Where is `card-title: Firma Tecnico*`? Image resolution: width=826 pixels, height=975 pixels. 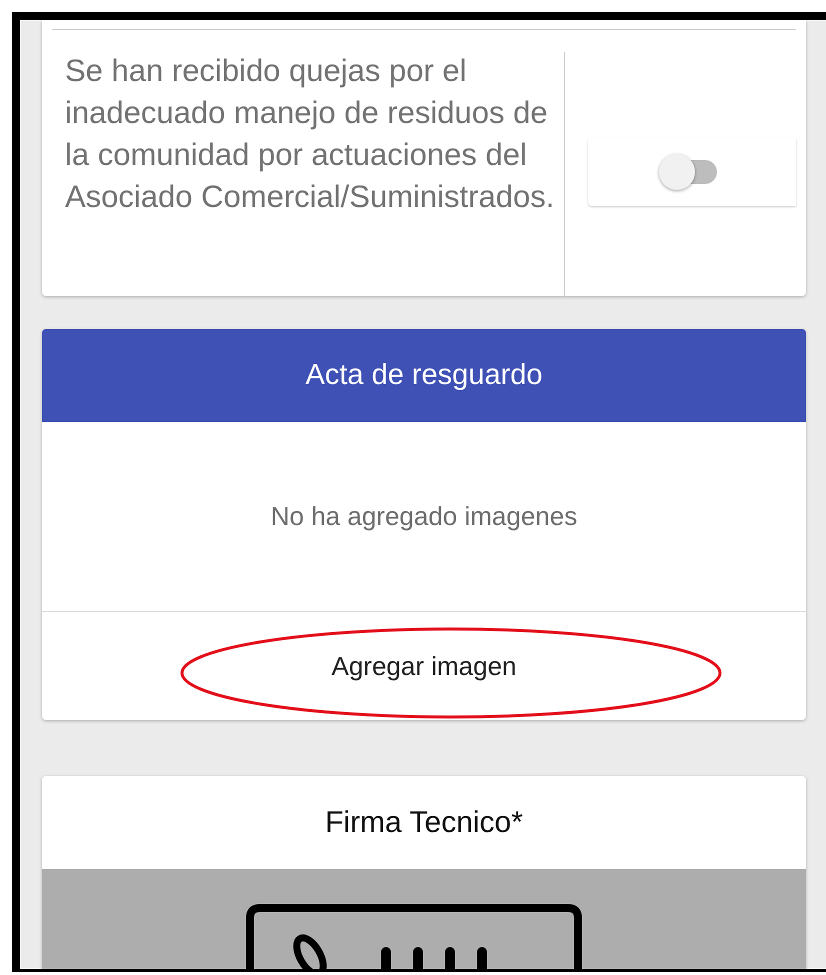 card-title: Firma Tecnico* is located at coordinates (424, 823).